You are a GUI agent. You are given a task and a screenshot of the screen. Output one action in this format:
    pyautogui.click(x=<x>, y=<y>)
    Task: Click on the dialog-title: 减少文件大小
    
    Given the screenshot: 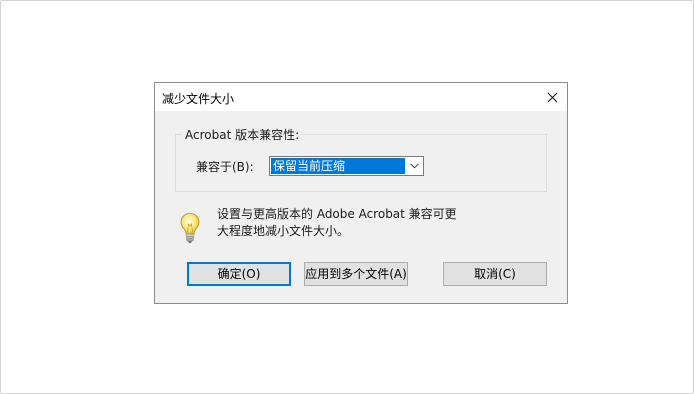 What is the action you would take?
    pyautogui.click(x=198, y=99)
    